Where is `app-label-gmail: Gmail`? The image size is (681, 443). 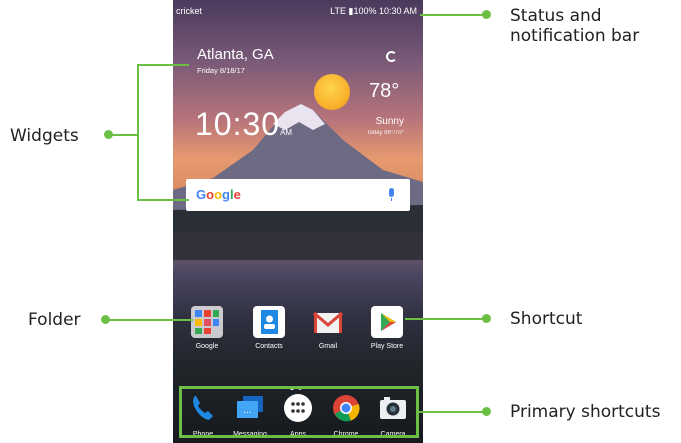 app-label-gmail: Gmail is located at coordinates (328, 346).